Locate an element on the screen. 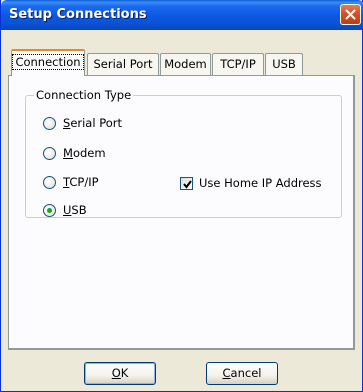  serial-port-label: Serial Port is located at coordinates (93, 123).